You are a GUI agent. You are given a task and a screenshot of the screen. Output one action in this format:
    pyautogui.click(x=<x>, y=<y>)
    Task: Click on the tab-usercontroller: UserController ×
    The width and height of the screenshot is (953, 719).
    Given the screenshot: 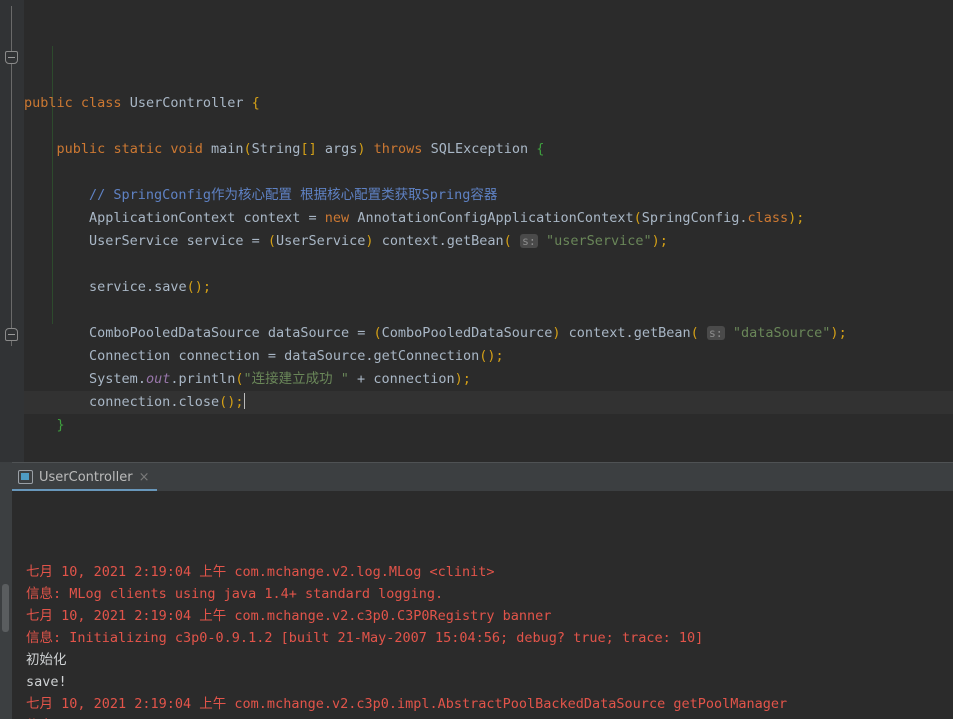 What is the action you would take?
    pyautogui.click(x=85, y=477)
    